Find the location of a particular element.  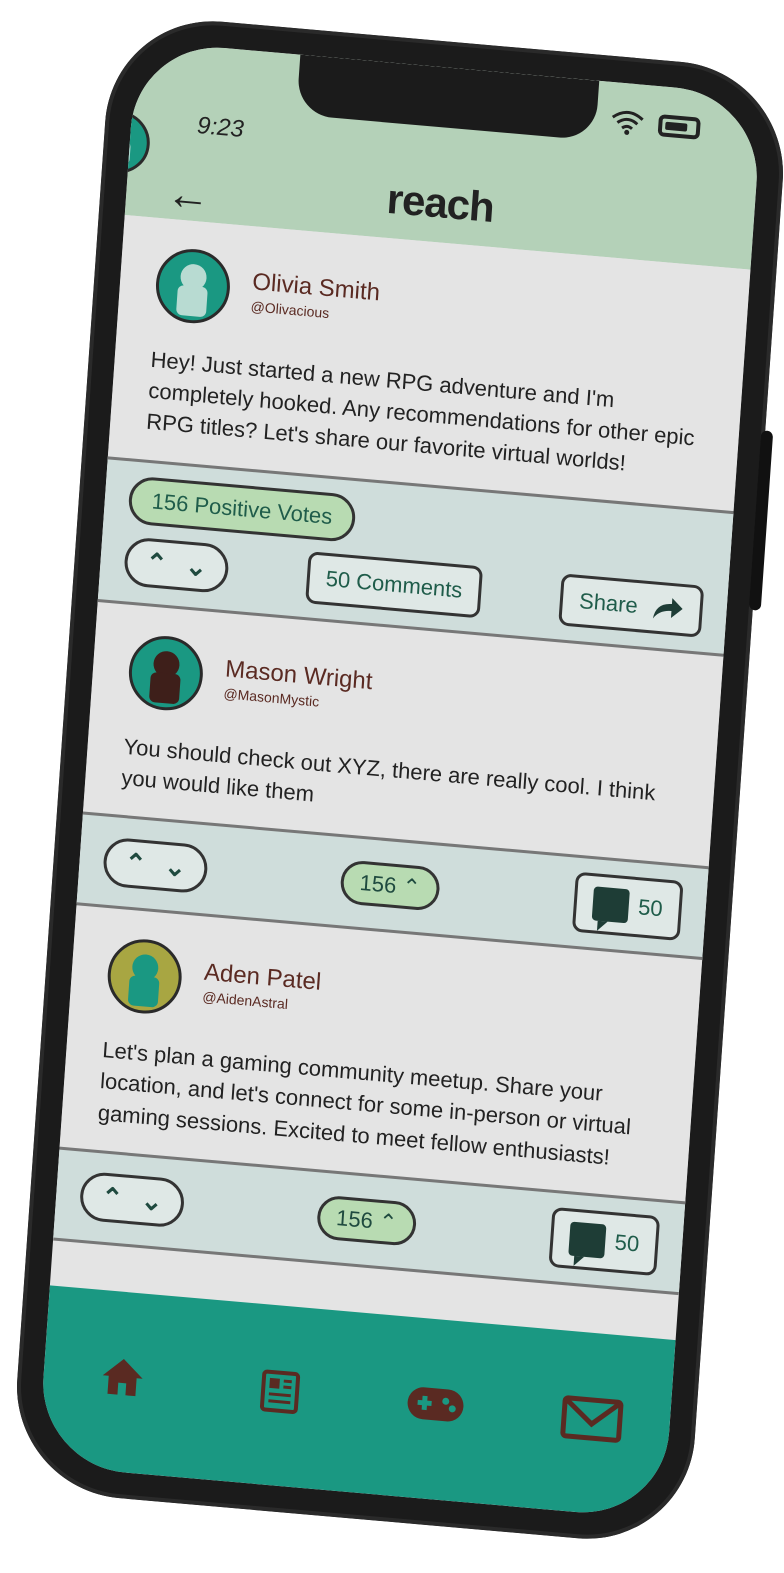

profile-avatar is located at coordinates (118, 142).